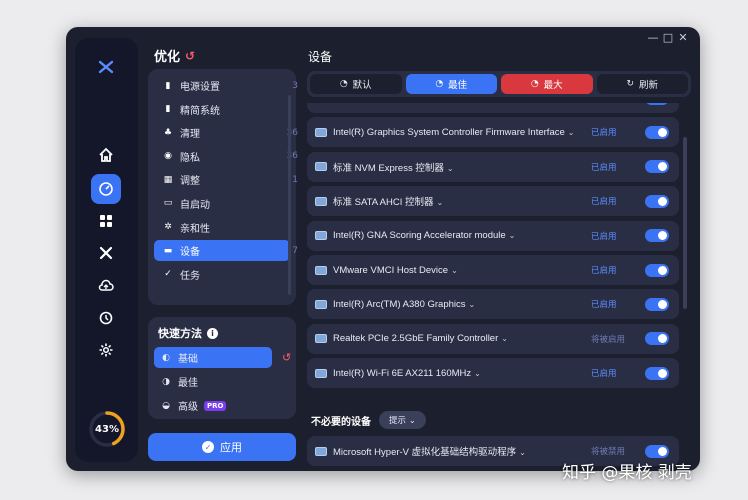 The height and width of the screenshot is (500, 748). Describe the element at coordinates (168, 227) in the screenshot. I see `category-icon: ✲` at that location.